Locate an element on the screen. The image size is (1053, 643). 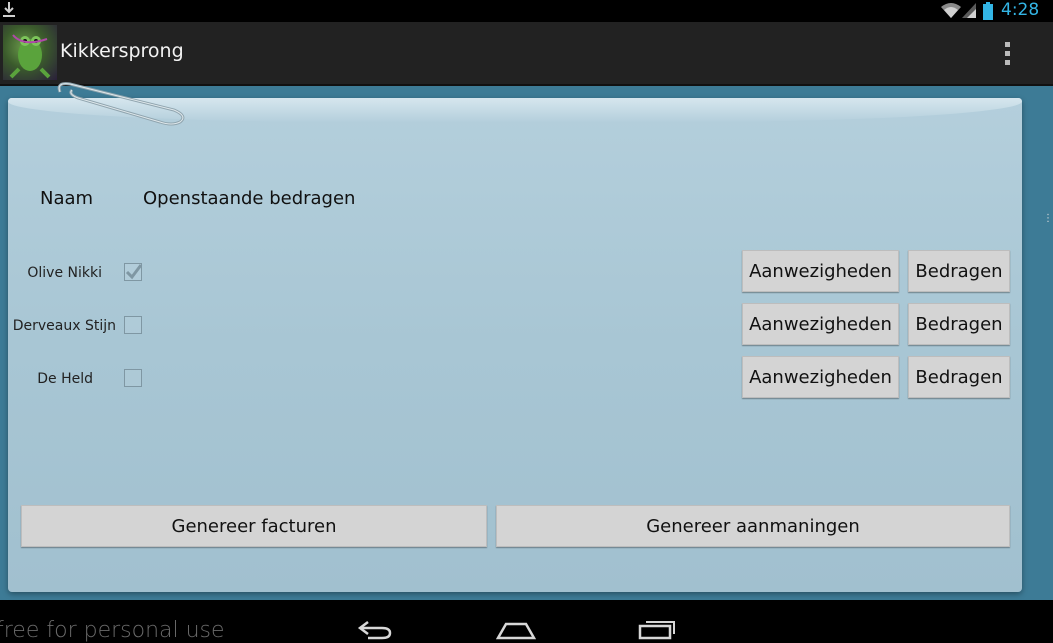
generate-reminders-label: Genereer aanmaningen is located at coordinates (753, 526).